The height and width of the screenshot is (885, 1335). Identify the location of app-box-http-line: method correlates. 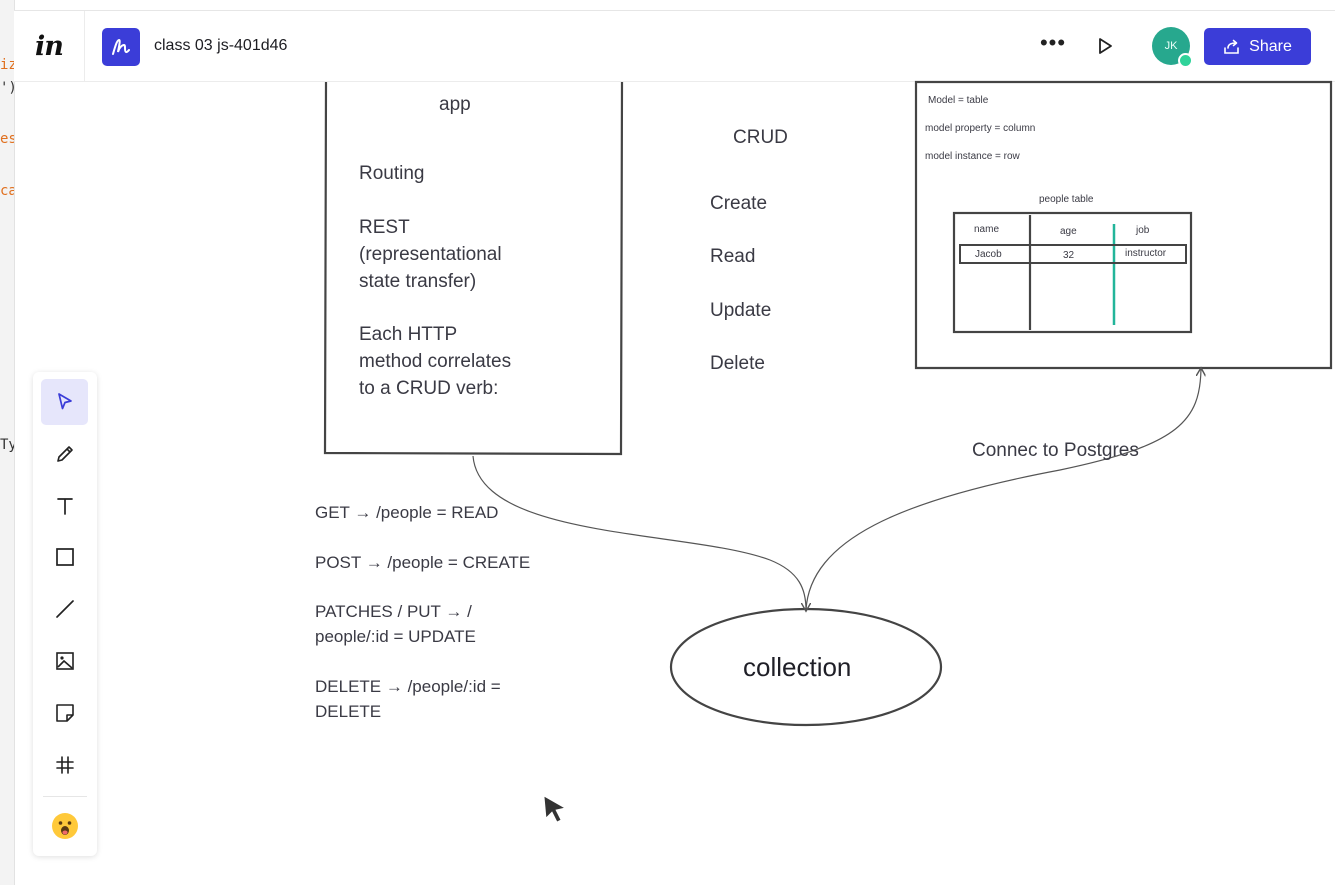
(435, 361).